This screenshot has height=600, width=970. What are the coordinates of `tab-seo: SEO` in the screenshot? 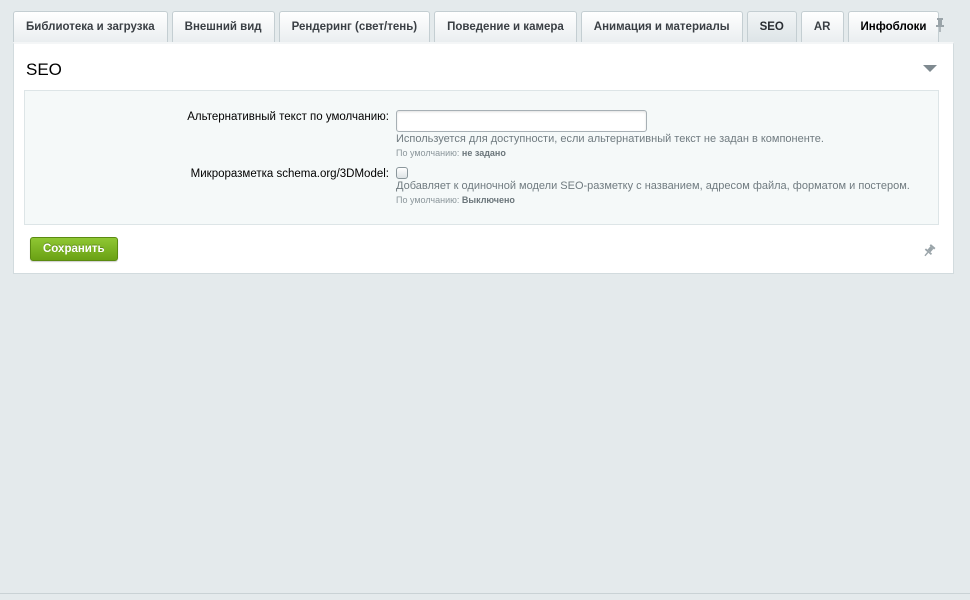 It's located at (771, 26).